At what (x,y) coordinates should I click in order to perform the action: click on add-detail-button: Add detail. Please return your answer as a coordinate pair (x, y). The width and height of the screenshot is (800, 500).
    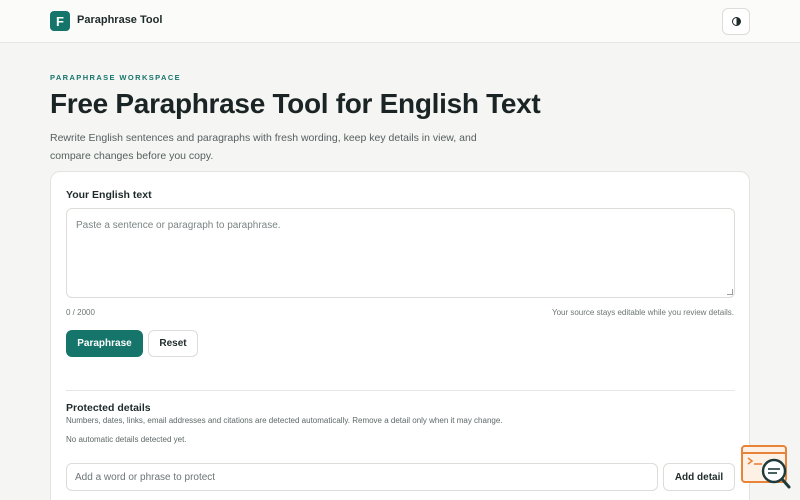
    Looking at the image, I should click on (699, 477).